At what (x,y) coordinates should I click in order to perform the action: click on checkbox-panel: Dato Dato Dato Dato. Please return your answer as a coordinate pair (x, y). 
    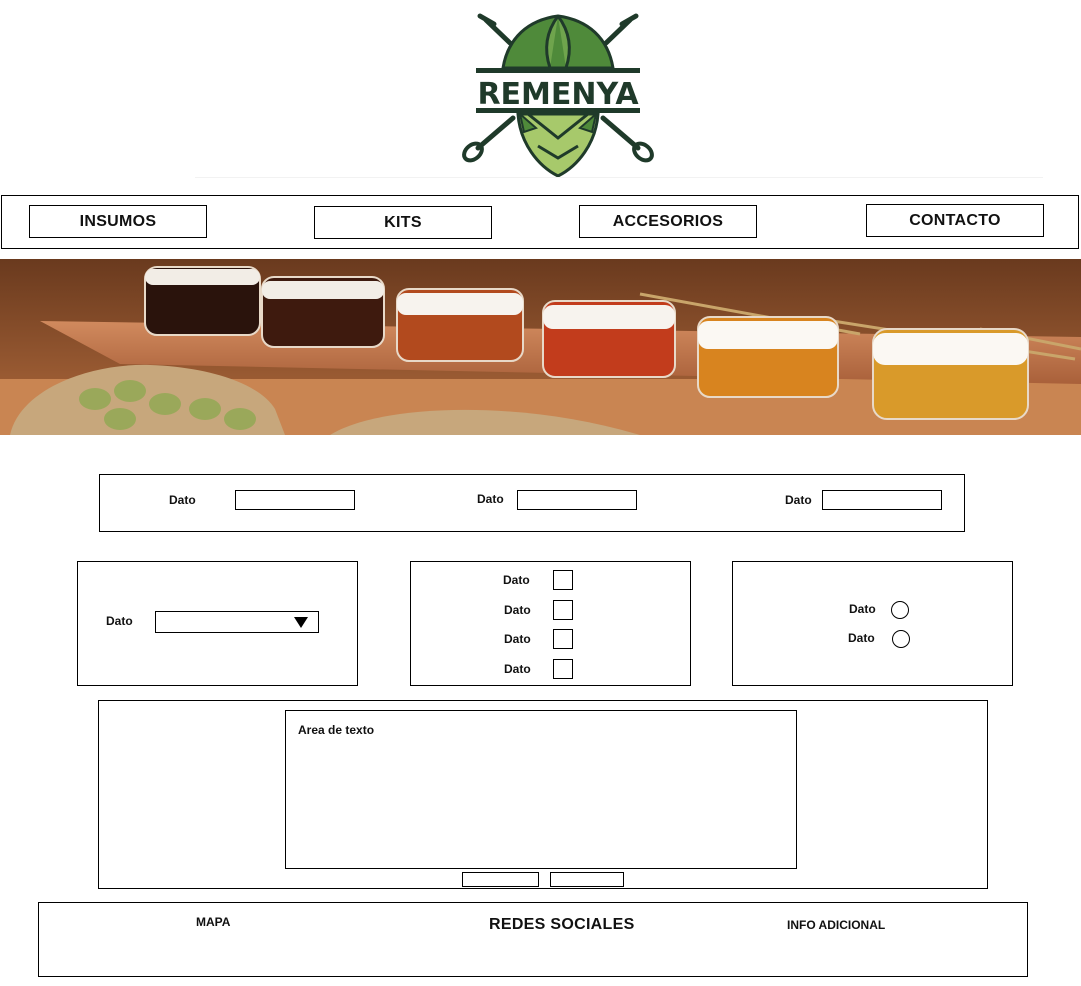
    Looking at the image, I should click on (550, 623).